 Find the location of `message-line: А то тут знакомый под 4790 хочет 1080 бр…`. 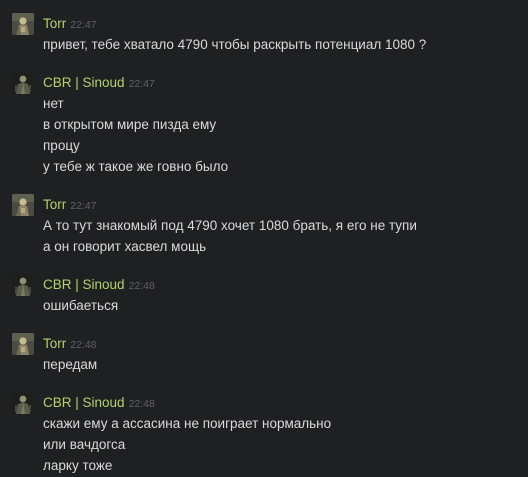

message-line: А то тут знакомый под 4790 хочет 1080 бр… is located at coordinates (230, 225).